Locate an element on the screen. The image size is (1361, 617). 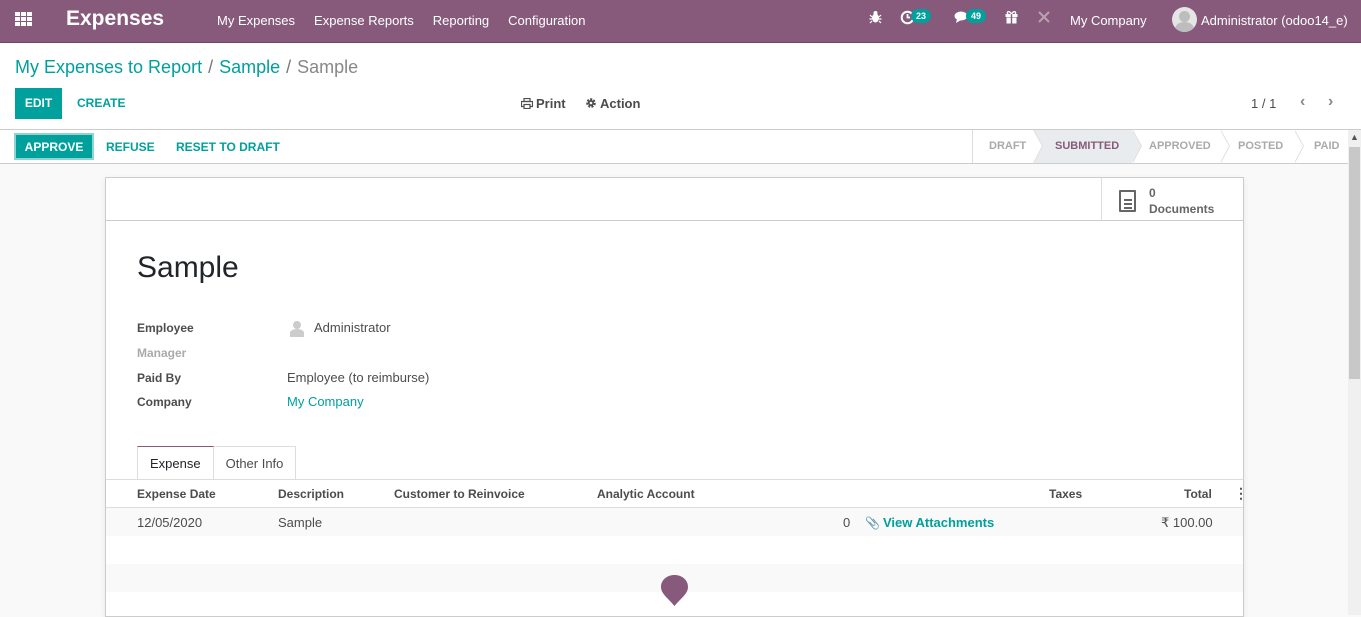
menu-configuration: Configuration is located at coordinates (546, 20).